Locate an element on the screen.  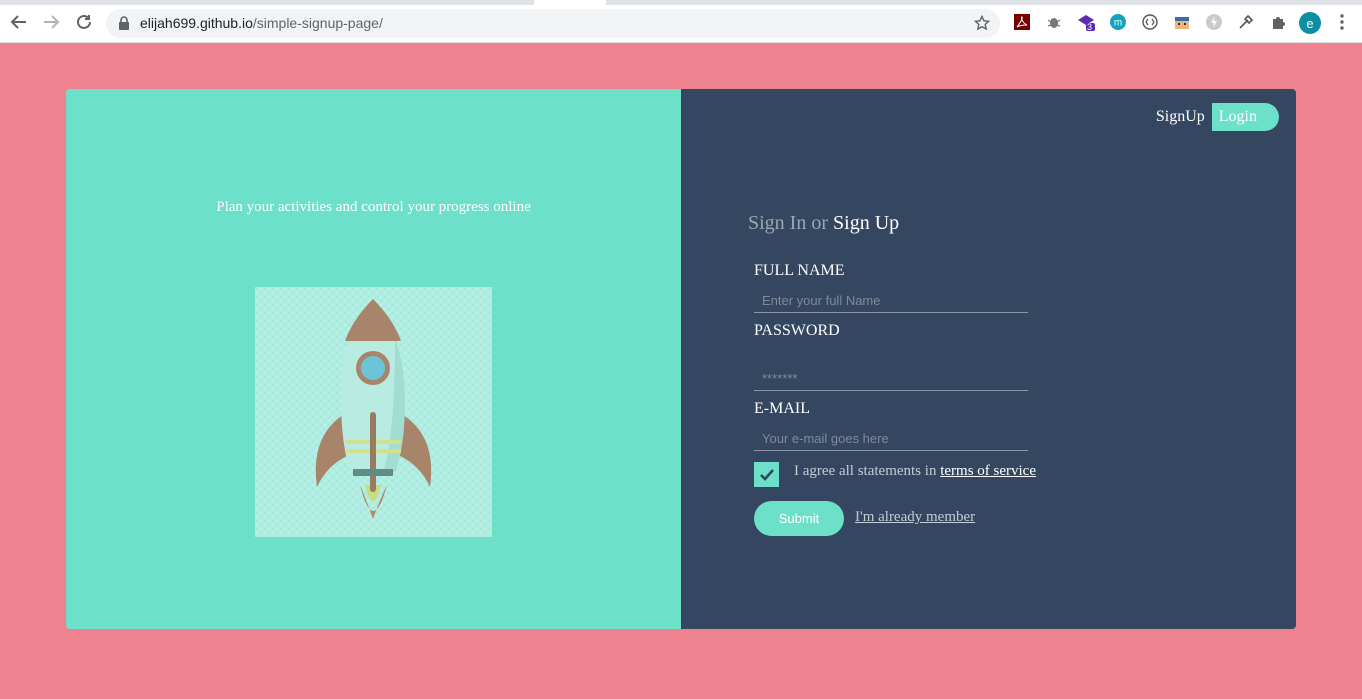
top-nav: SignUp Login is located at coordinates (1214, 117).